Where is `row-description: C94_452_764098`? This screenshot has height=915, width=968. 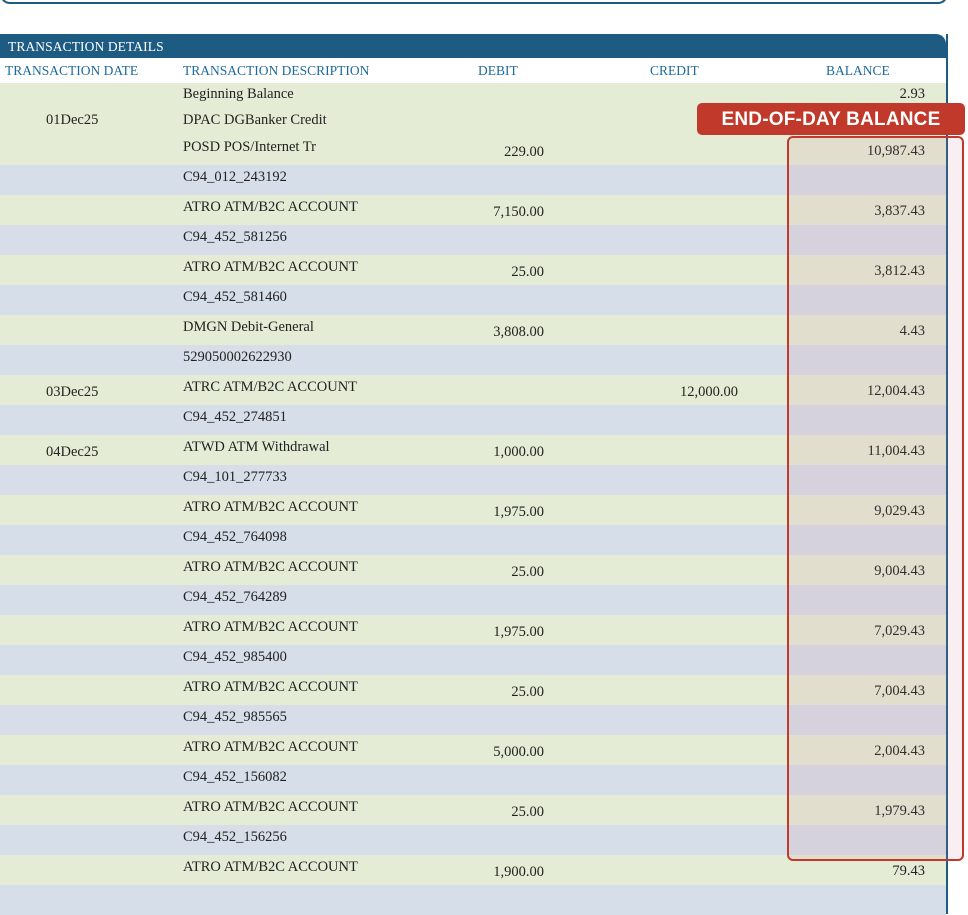
row-description: C94_452_764098 is located at coordinates (235, 537).